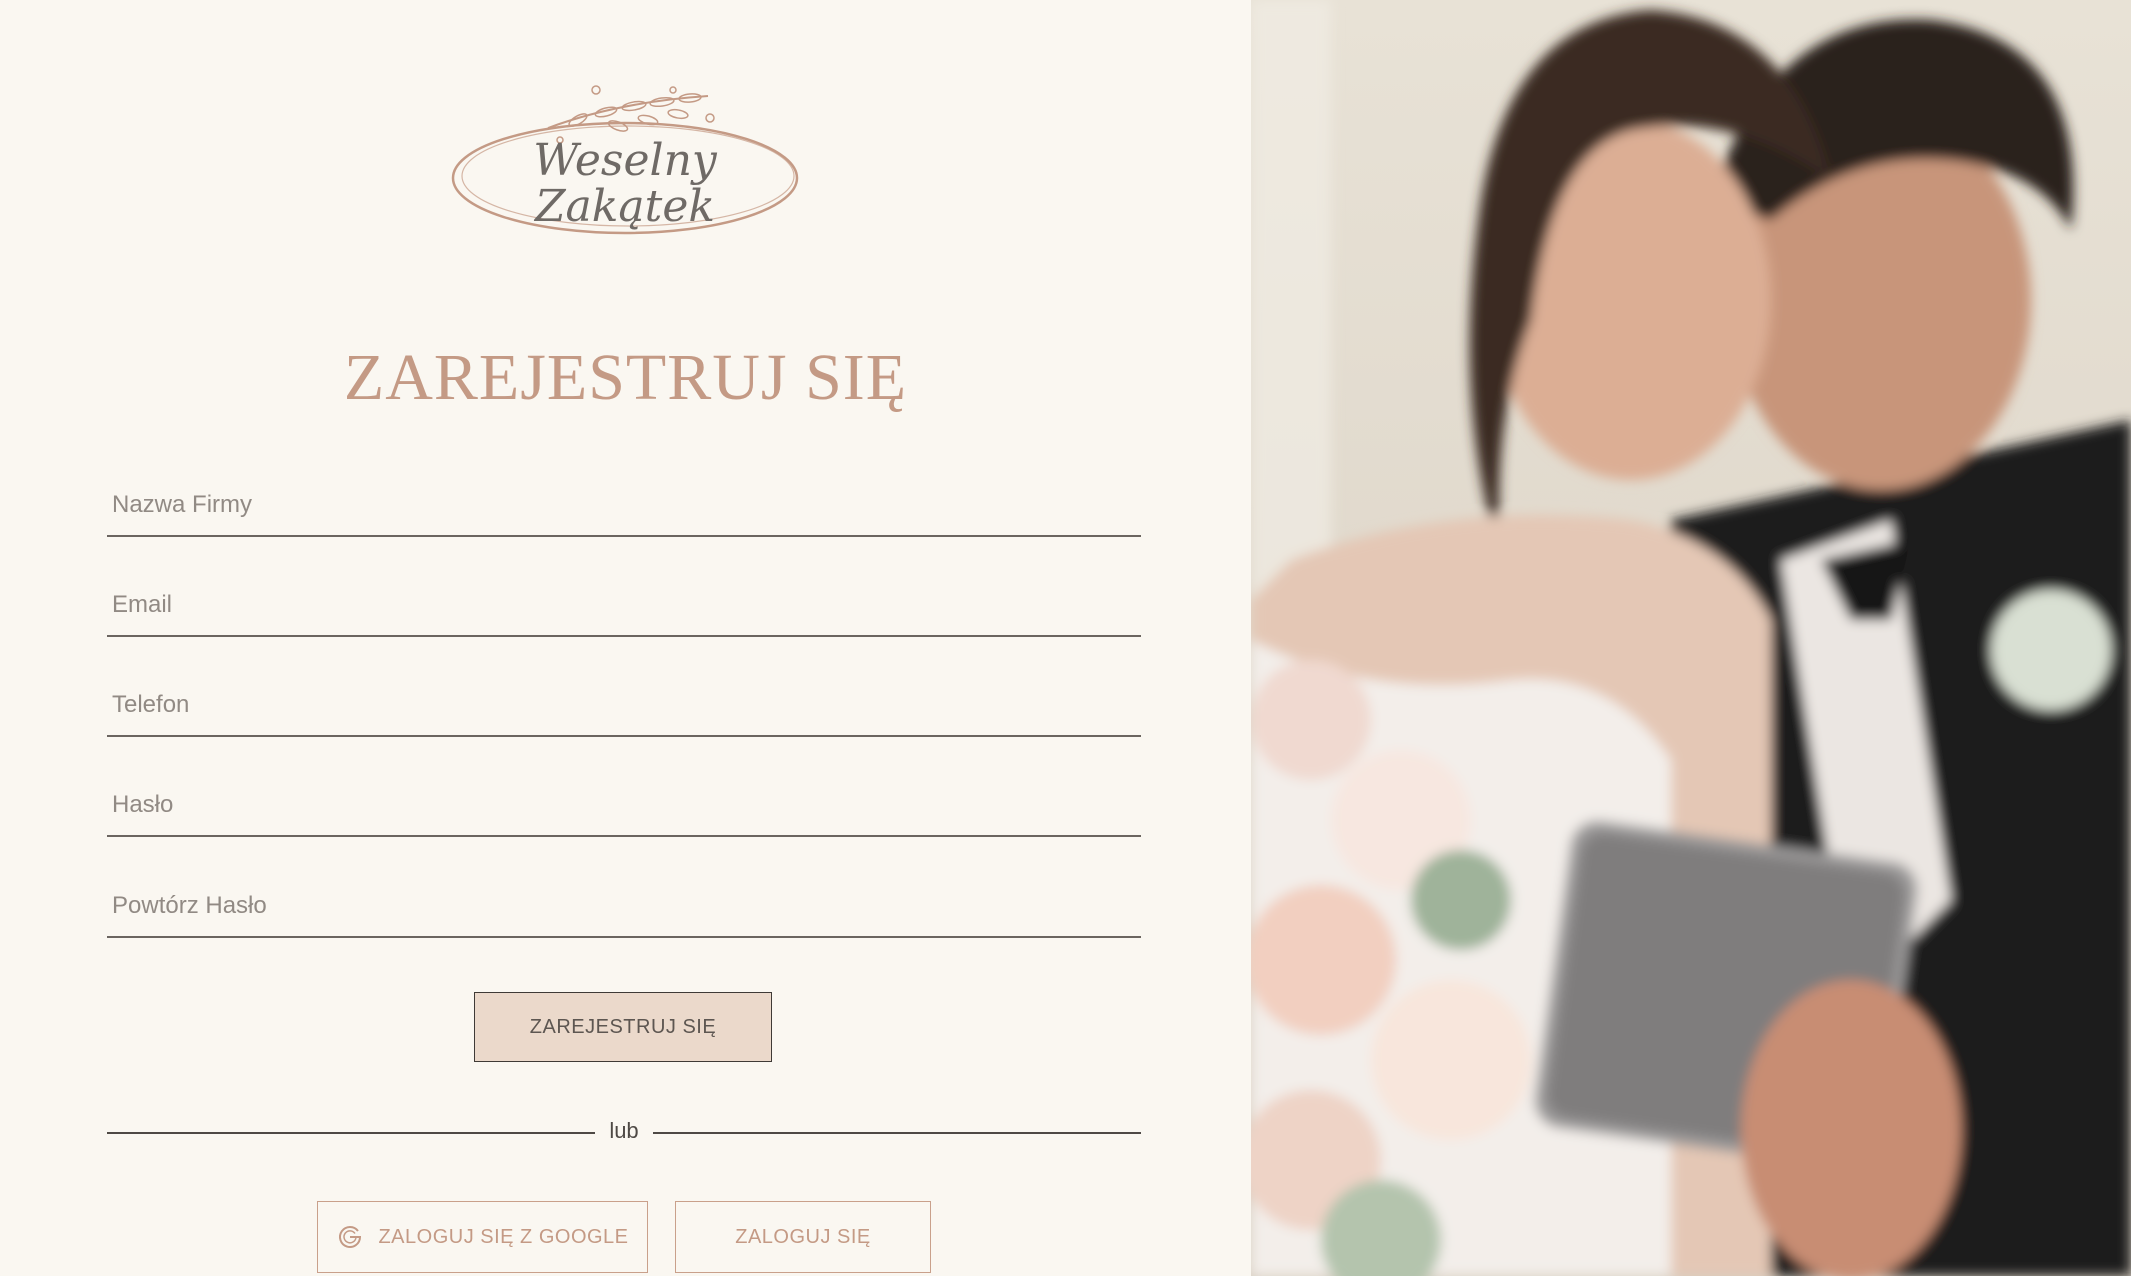 The image size is (2131, 1276). Describe the element at coordinates (623, 1027) in the screenshot. I see `register-button: ZAREJESTRUJ SIĘ` at that location.